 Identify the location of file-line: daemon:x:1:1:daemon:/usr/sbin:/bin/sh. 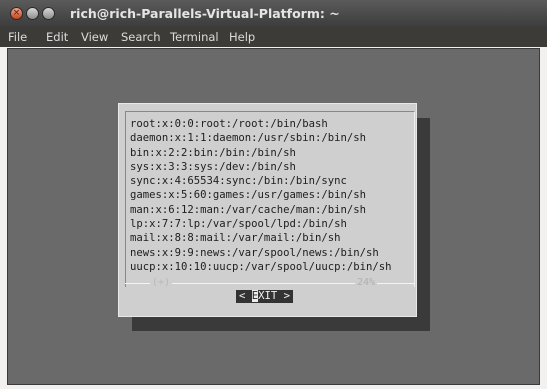
(248, 138).